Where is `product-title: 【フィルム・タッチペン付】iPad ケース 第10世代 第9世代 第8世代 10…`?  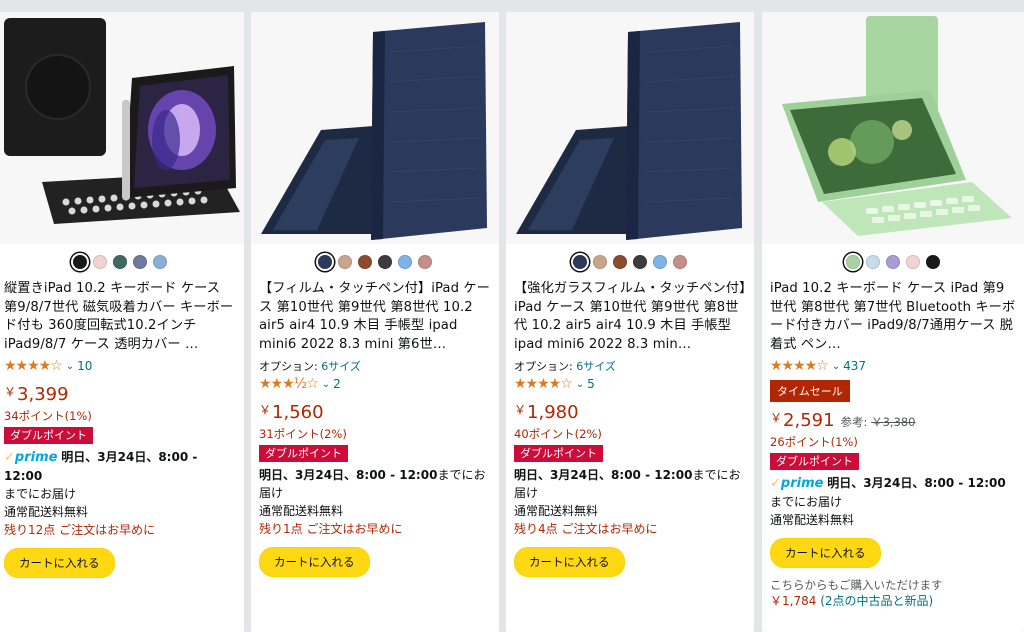
product-title: 【フィルム・タッチペン付】iPad ケース 第10世代 第9世代 第8世代 10… is located at coordinates (375, 317).